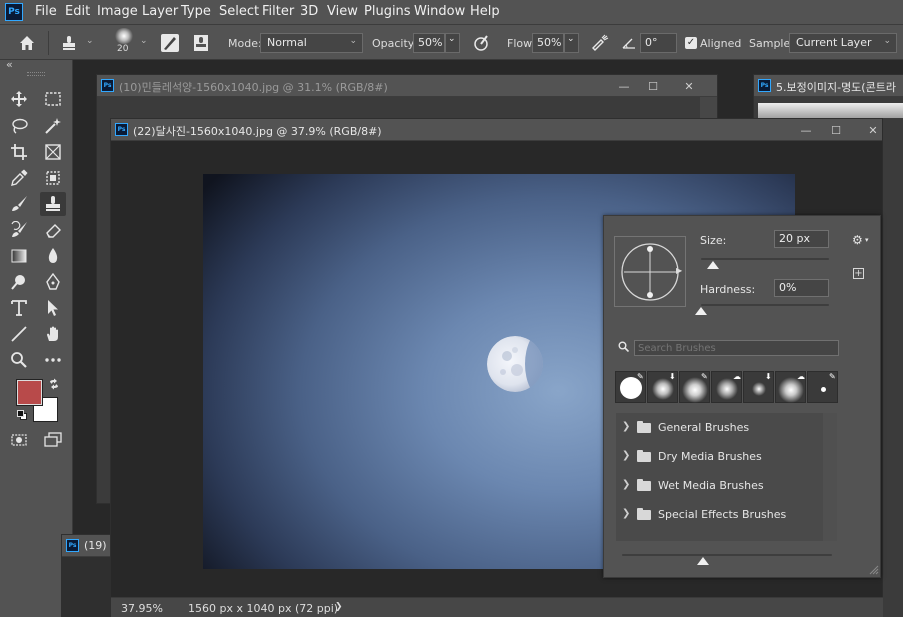  Describe the element at coordinates (790, 387) in the screenshot. I see `brush-preset-airbrush-large: ☁` at that location.